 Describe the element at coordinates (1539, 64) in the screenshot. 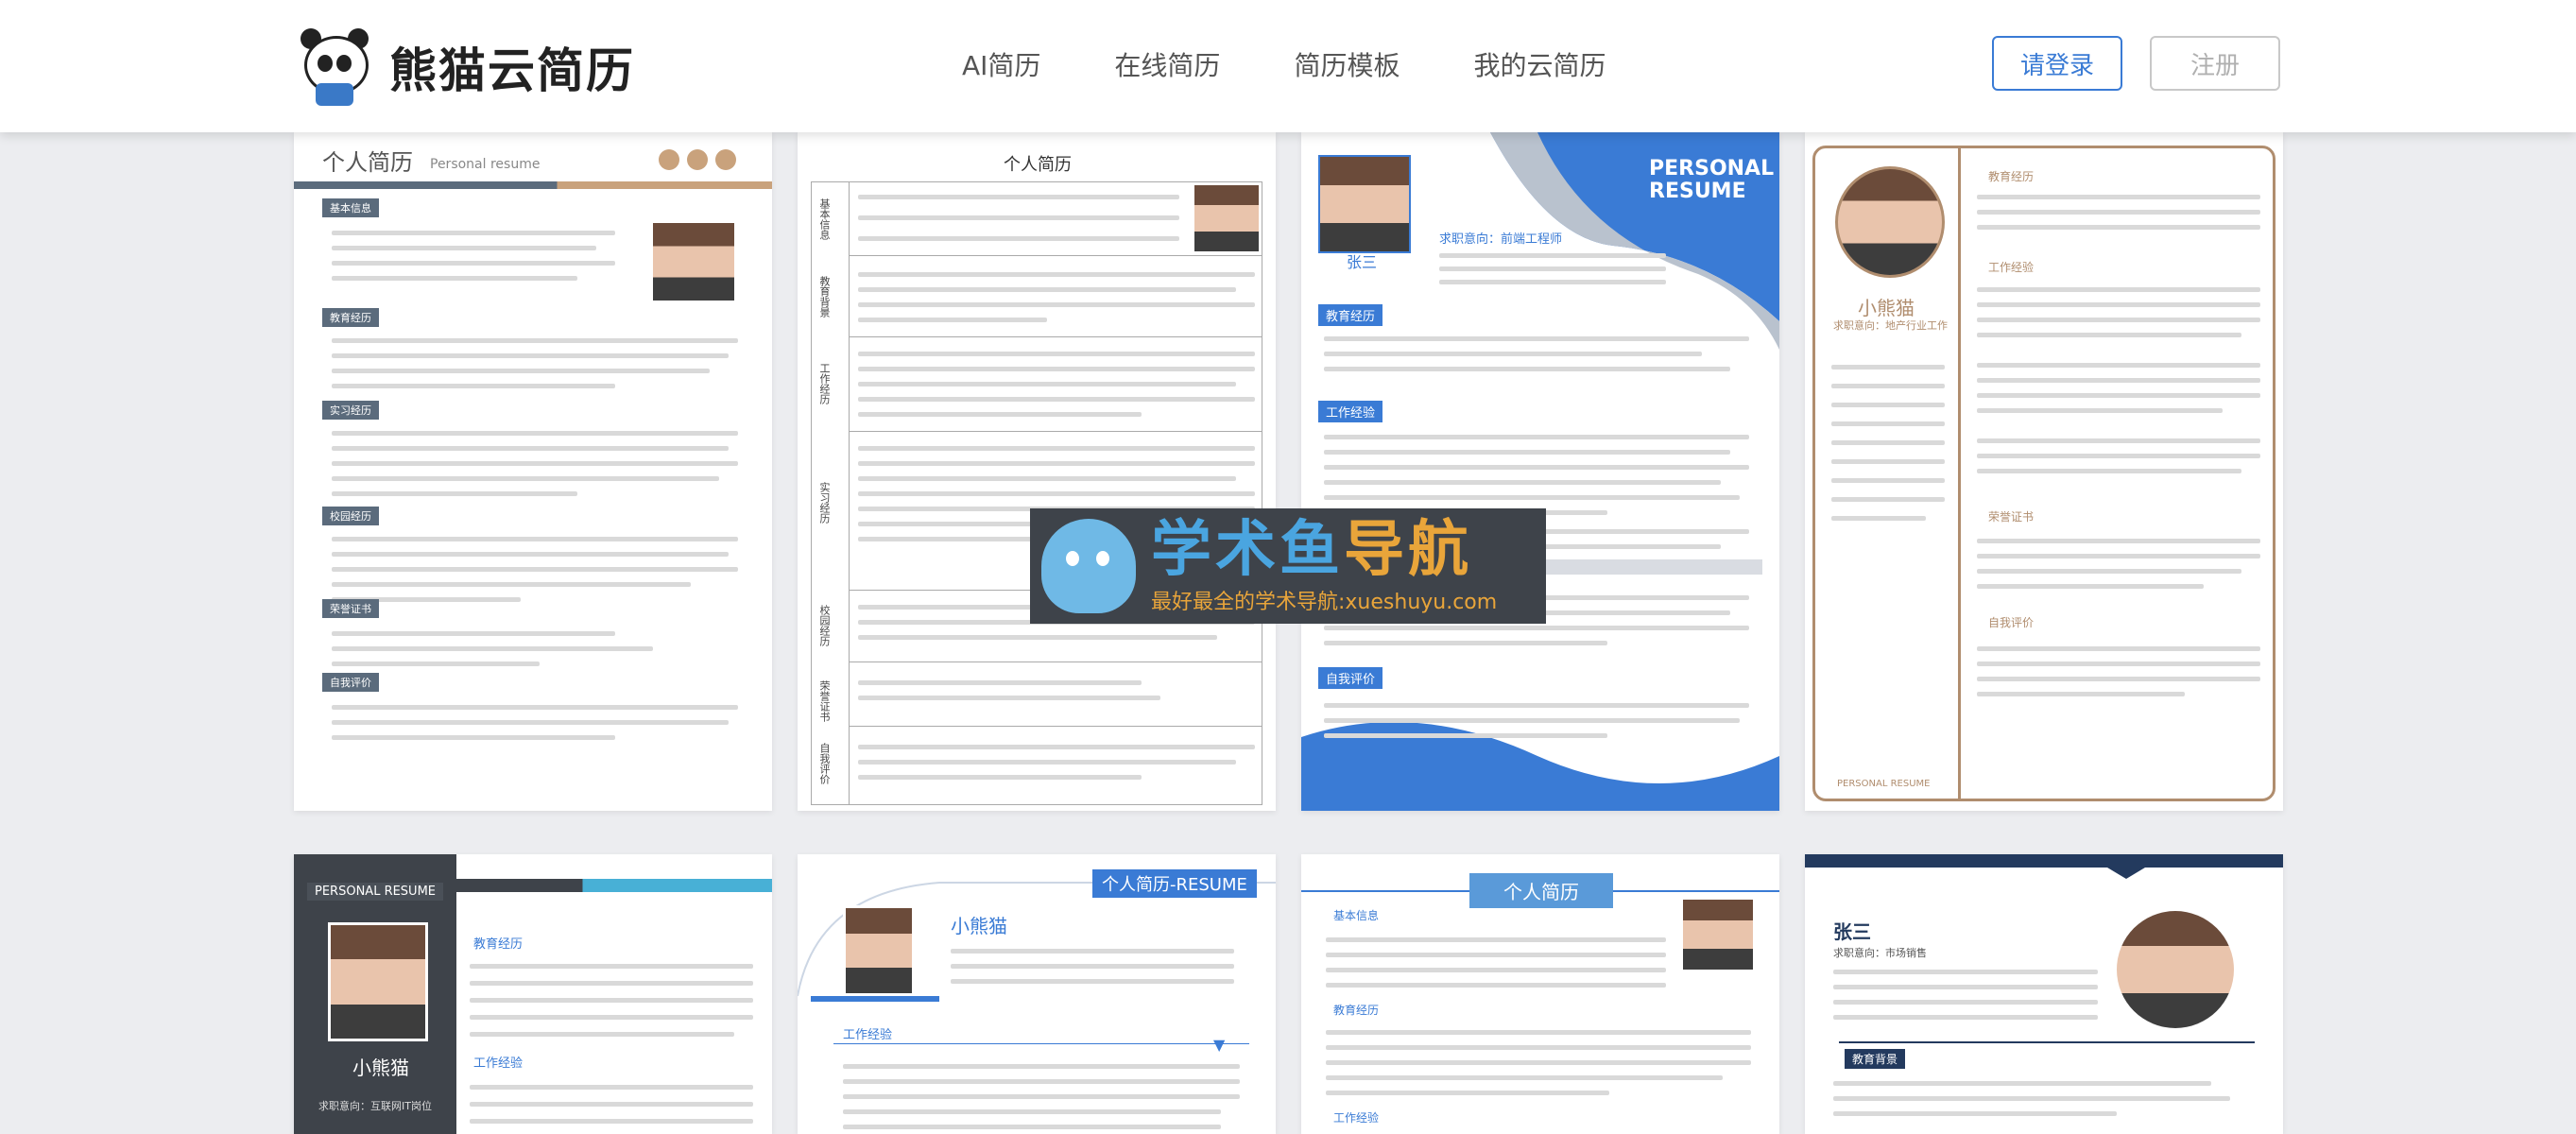

I see `nav-my-cloud-resume: 我的云简历` at that location.